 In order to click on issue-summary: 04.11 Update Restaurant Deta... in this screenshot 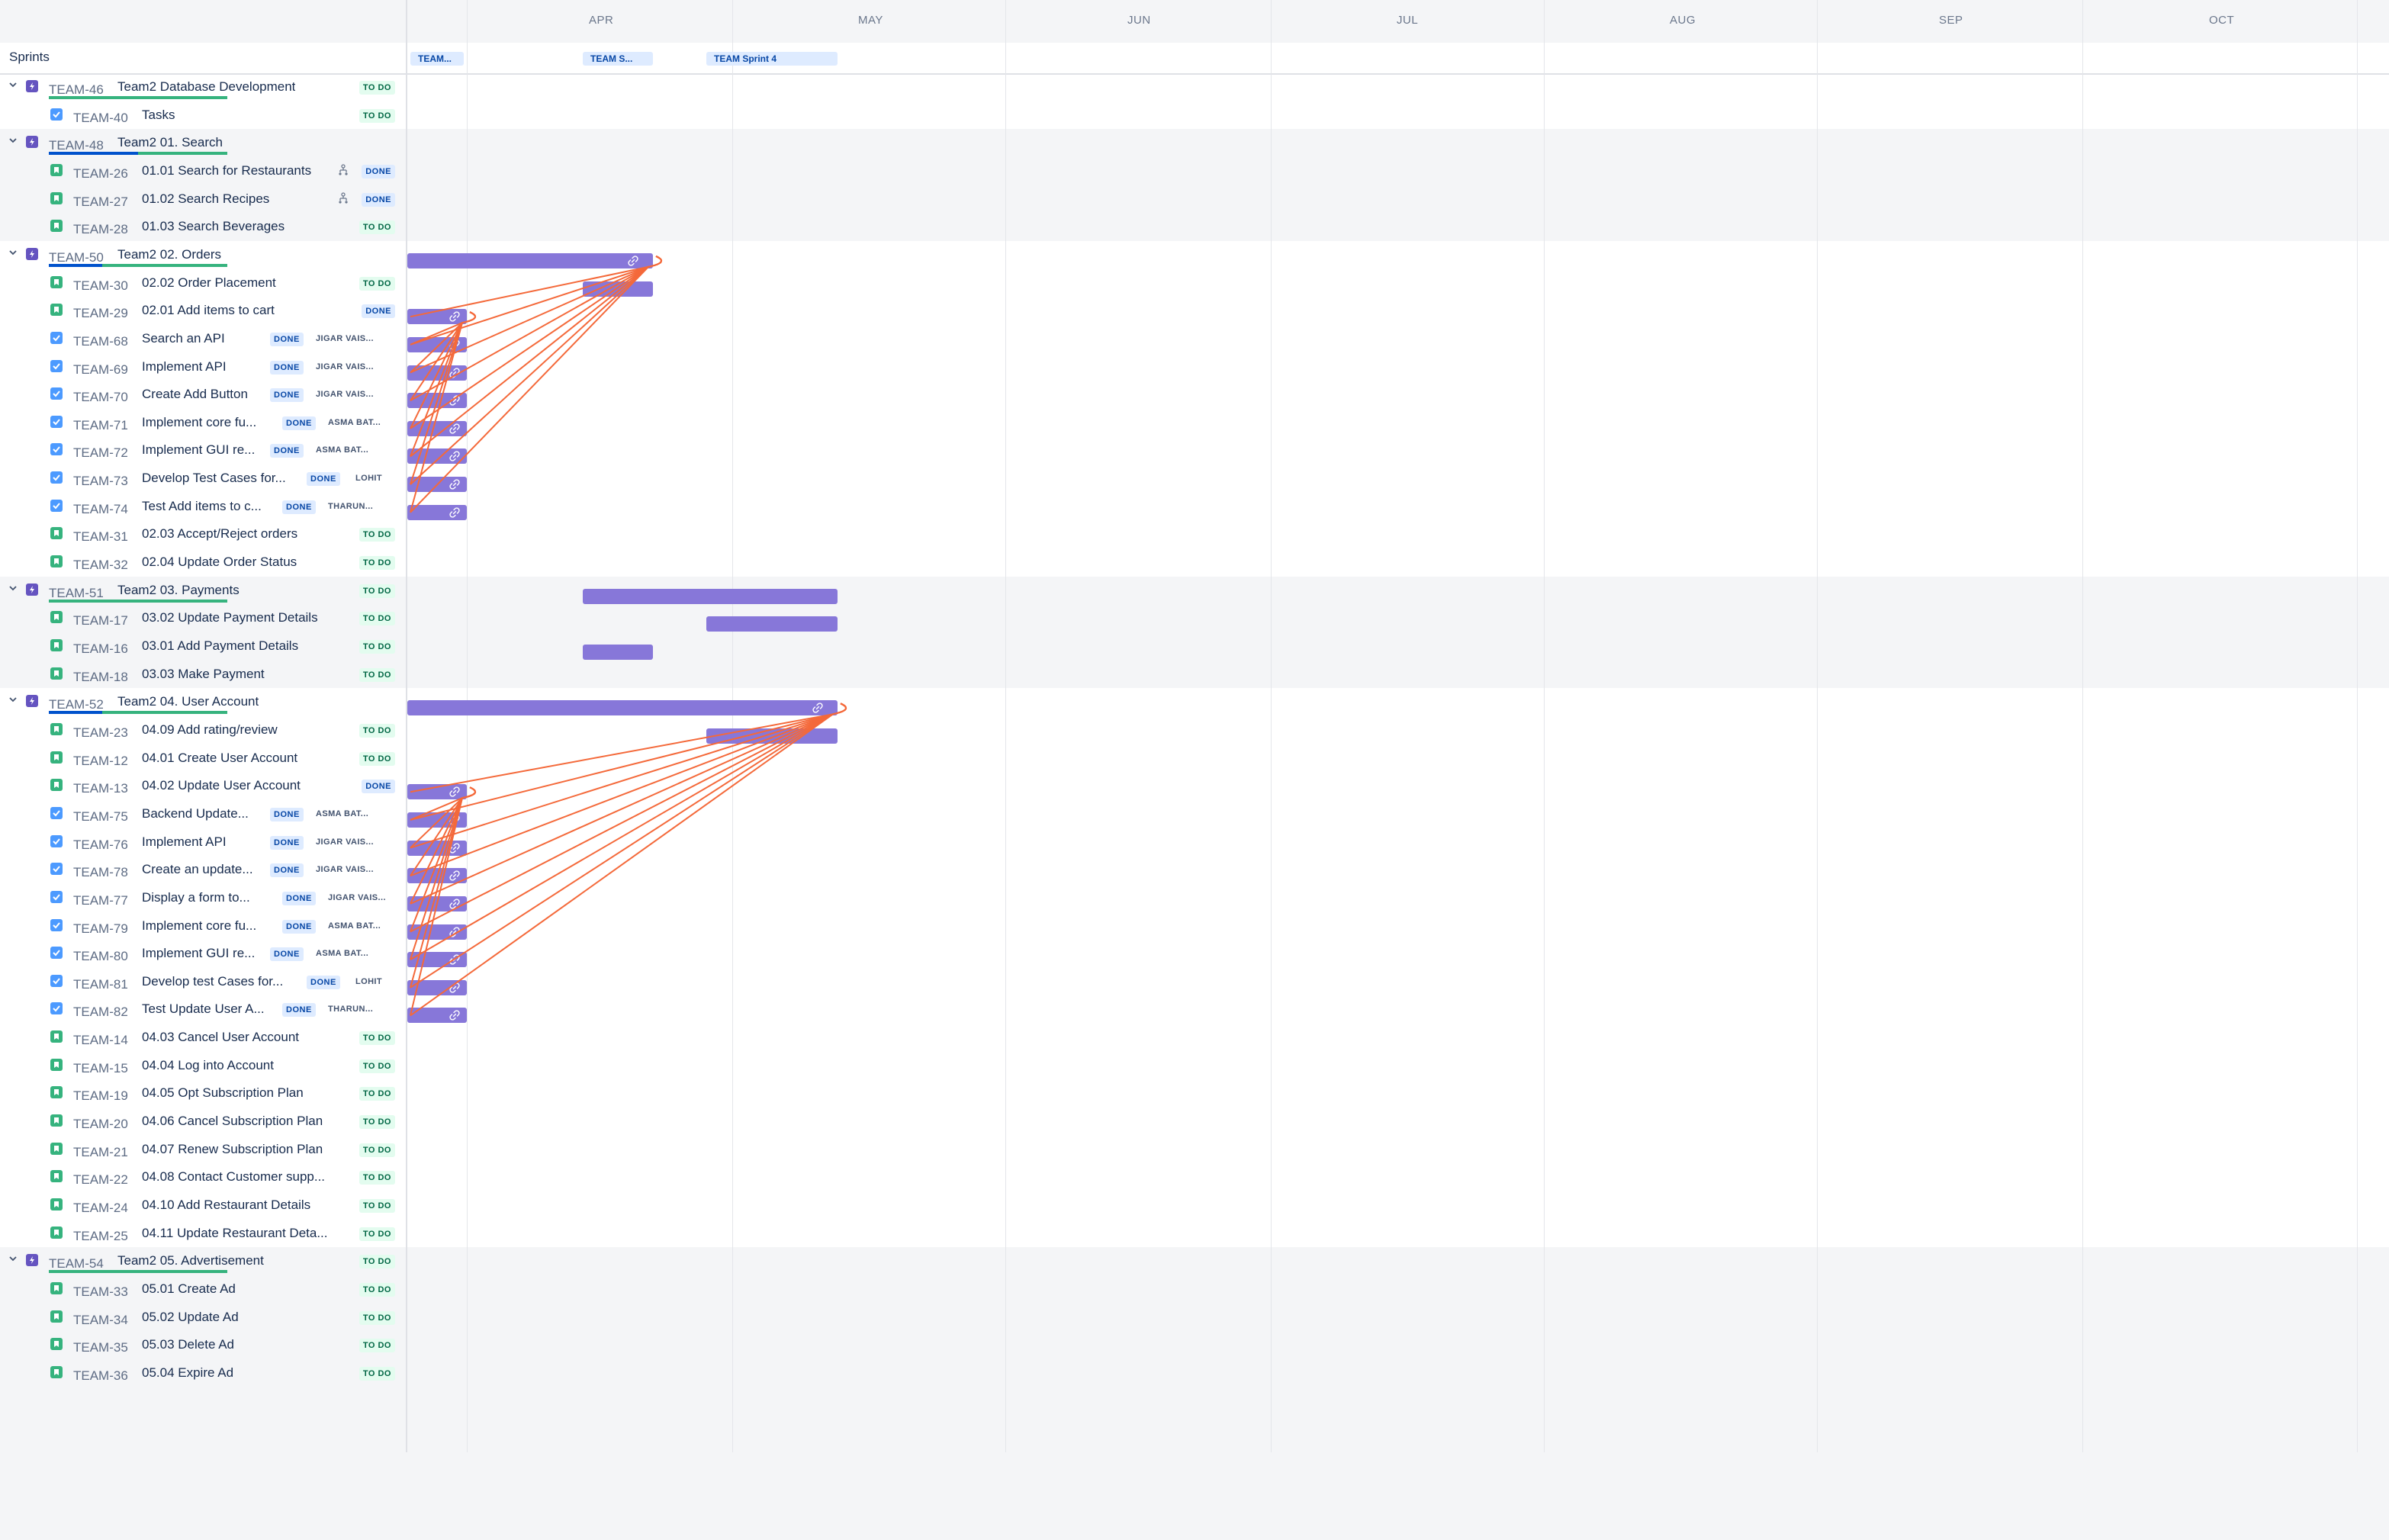, I will do `click(235, 1233)`.